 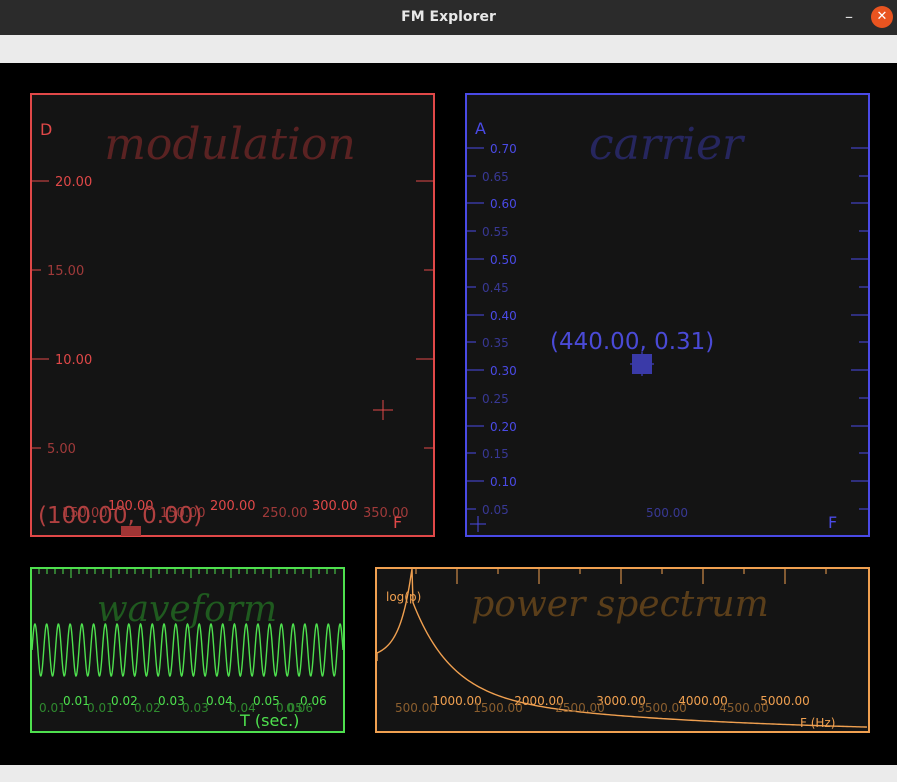 I want to click on carrier-x-label: F, so click(x=832, y=522).